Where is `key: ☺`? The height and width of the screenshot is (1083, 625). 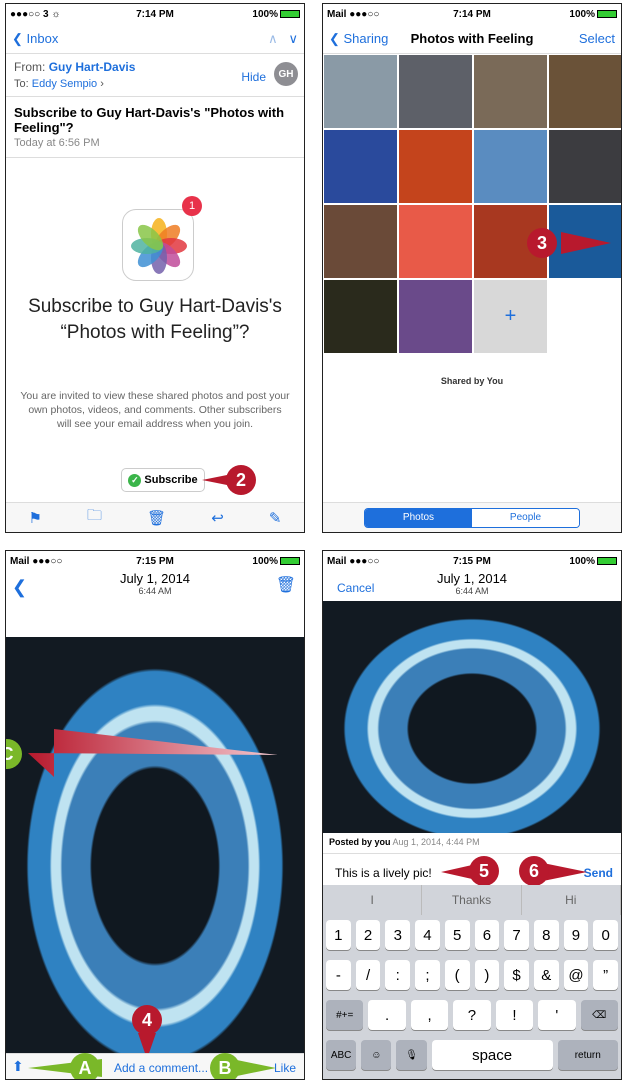
key: ☺ is located at coordinates (376, 1055).